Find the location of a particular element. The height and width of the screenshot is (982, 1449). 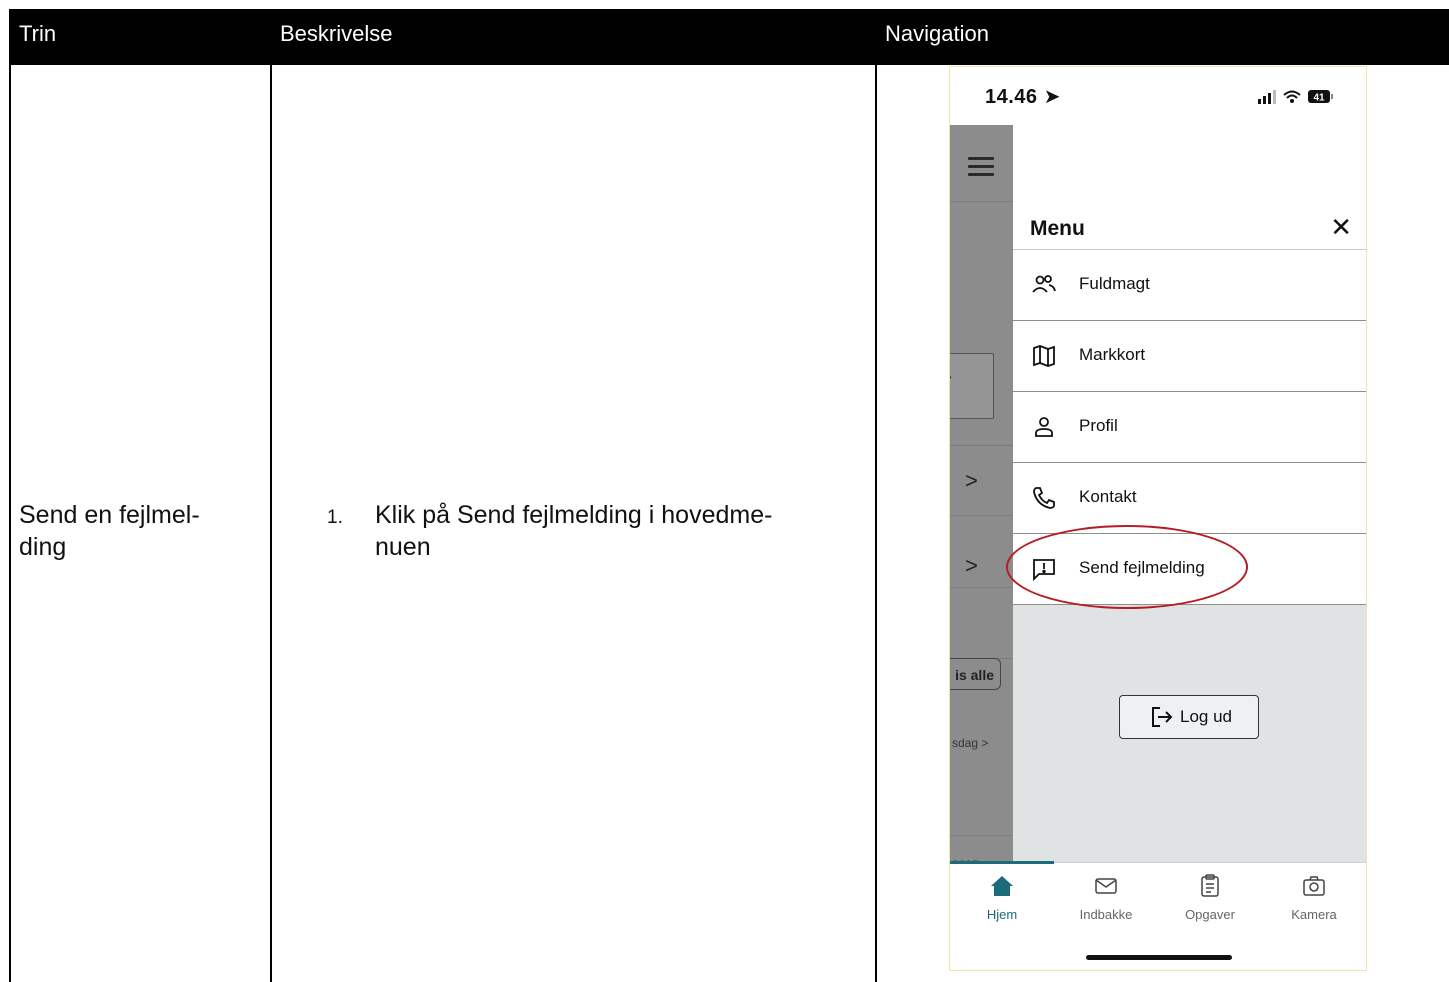

background-card: › is located at coordinates (972, 386).